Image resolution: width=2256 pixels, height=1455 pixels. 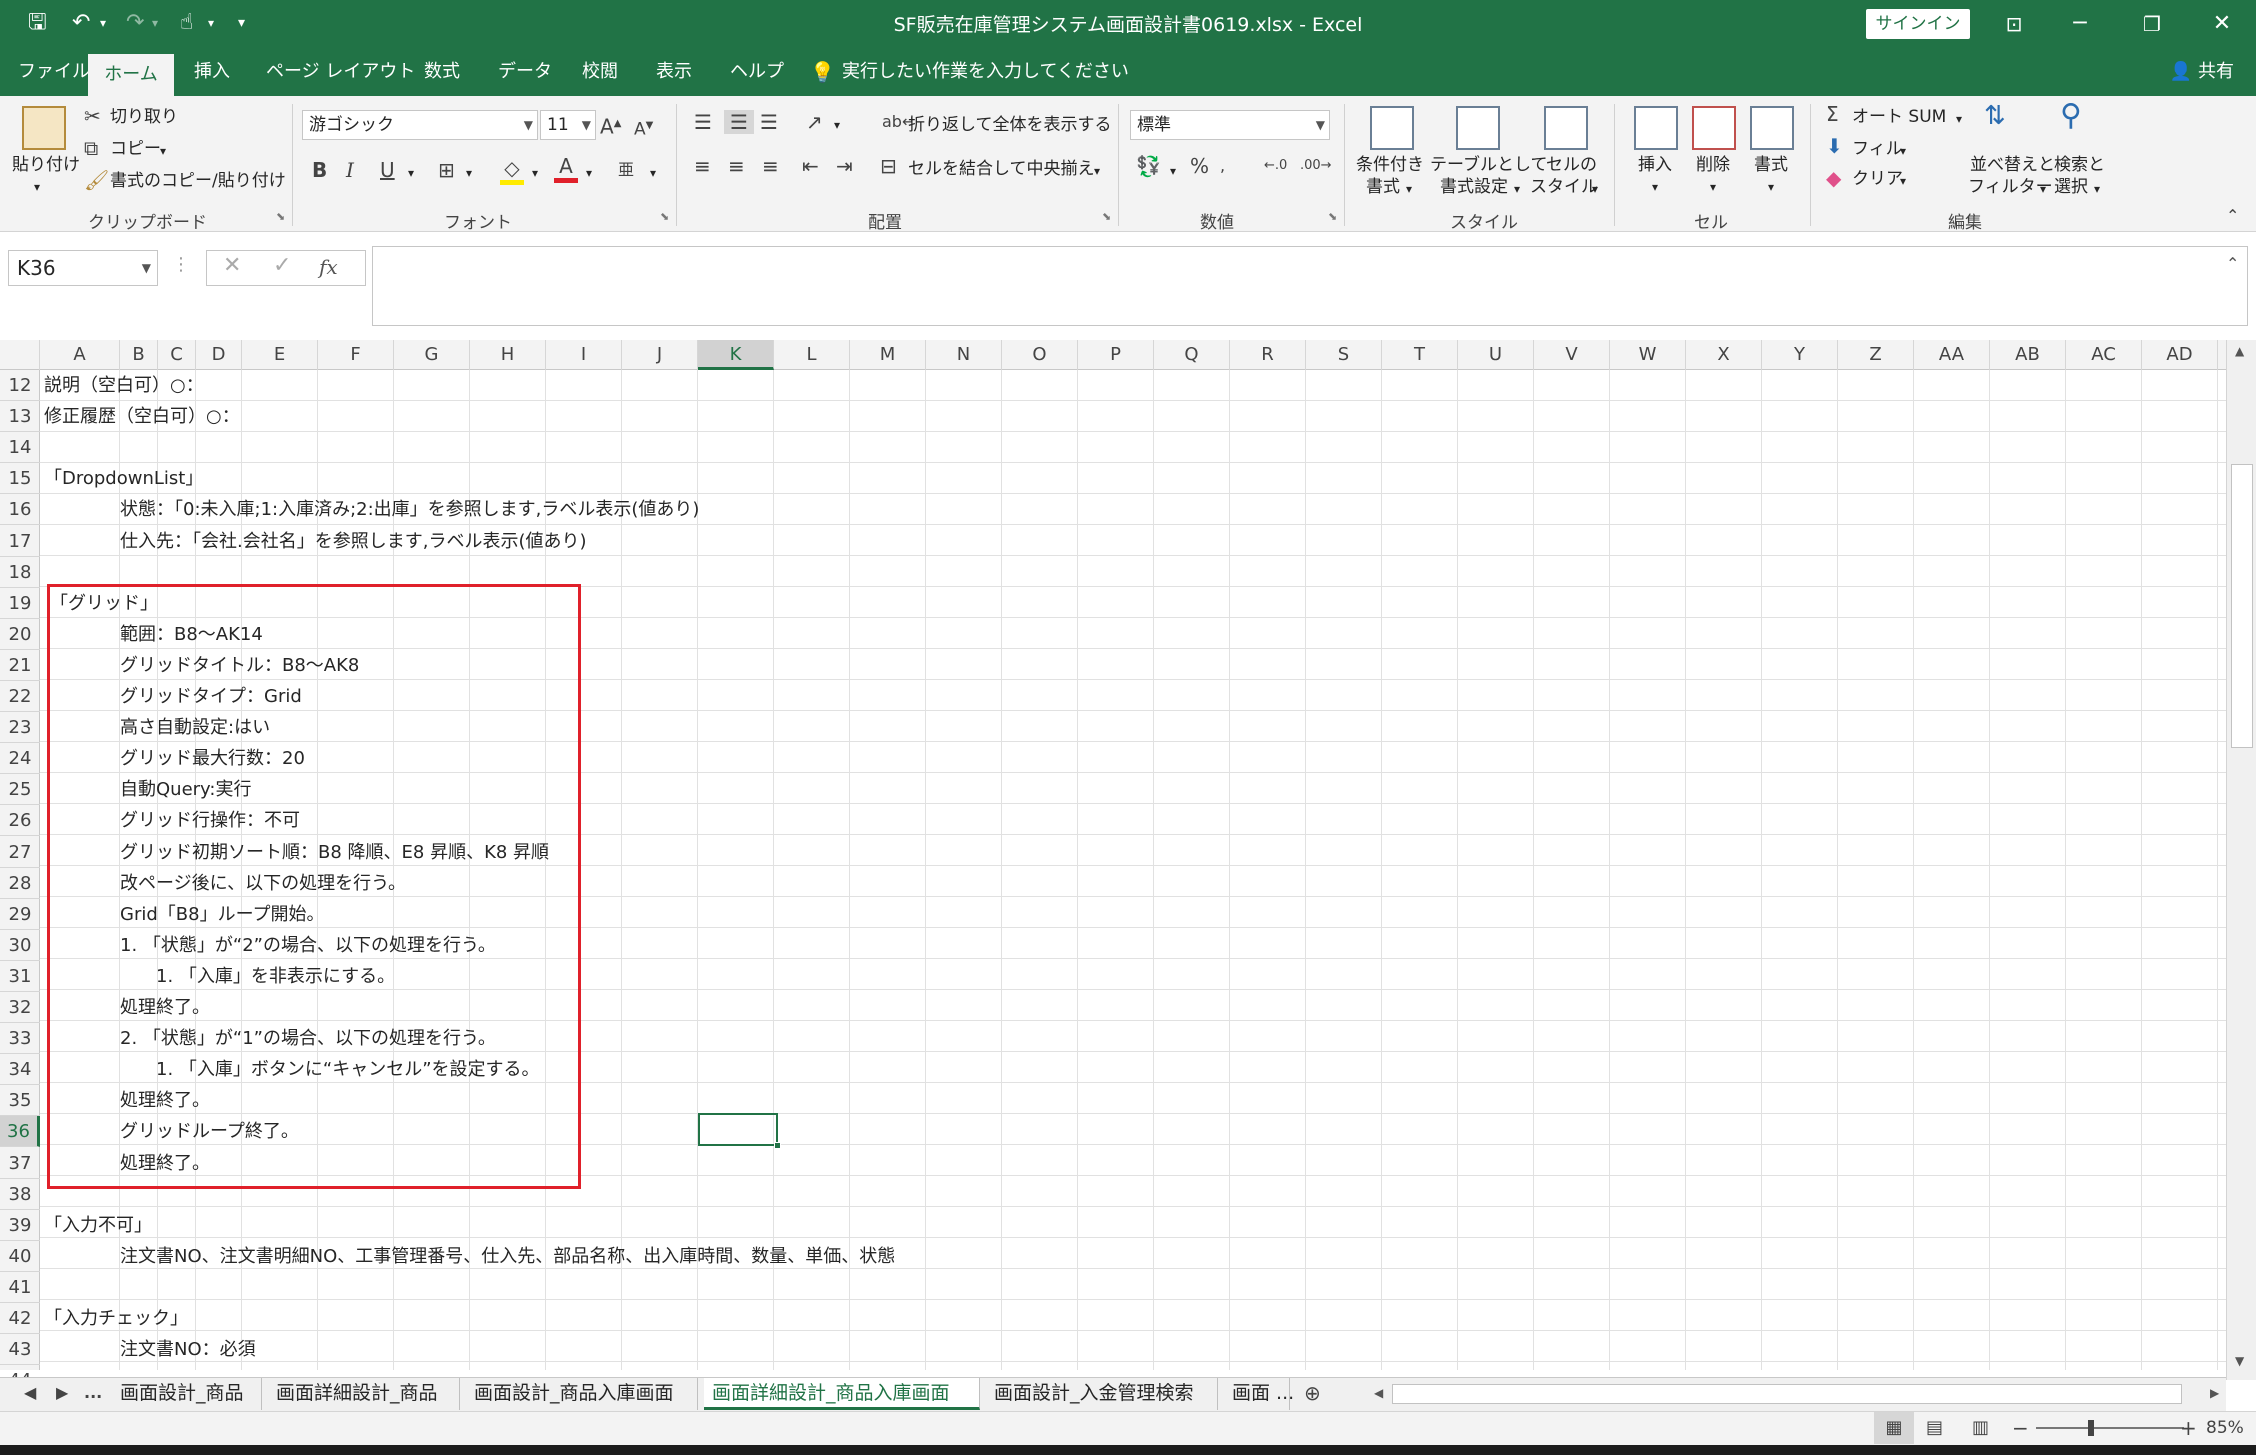 What do you see at coordinates (2014, 24) in the screenshot?
I see `ribbon-display-icon: ⊡` at bounding box center [2014, 24].